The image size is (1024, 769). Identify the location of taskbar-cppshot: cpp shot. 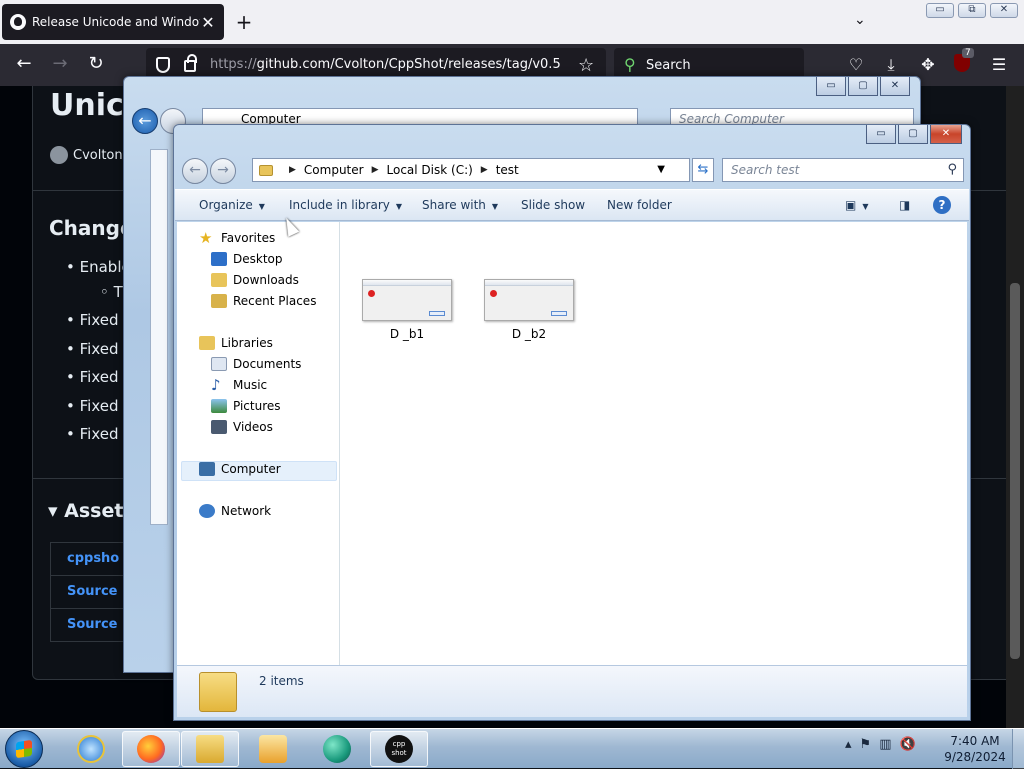
(399, 749).